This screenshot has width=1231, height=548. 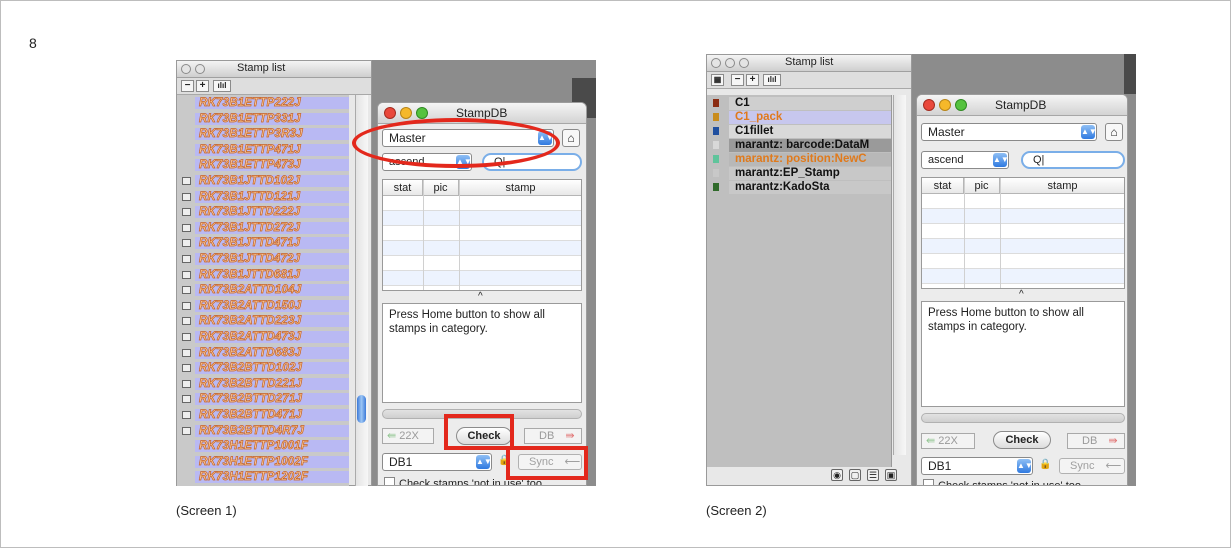 I want to click on list-item: RK73B1ETTP3R3J, so click(x=263, y=134).